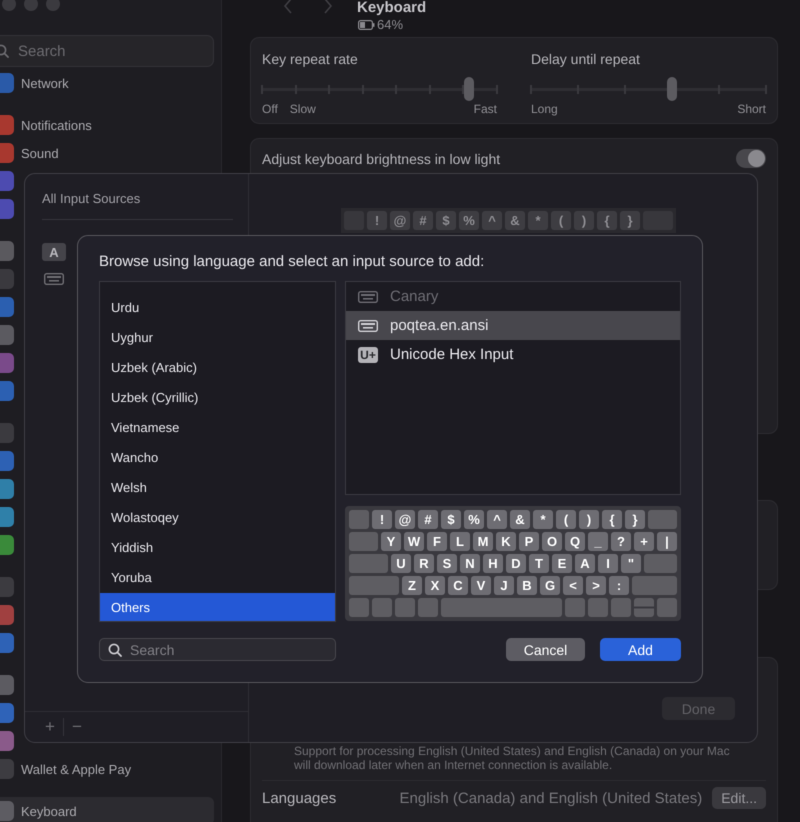 This screenshot has height=822, width=800. Describe the element at coordinates (538, 220) in the screenshot. I see `keyboard-key: *` at that location.